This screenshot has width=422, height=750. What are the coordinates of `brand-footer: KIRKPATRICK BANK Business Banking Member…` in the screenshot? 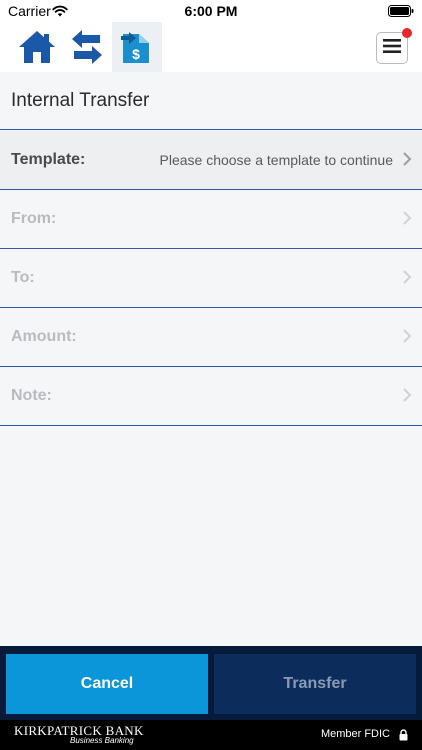 It's located at (211, 735).